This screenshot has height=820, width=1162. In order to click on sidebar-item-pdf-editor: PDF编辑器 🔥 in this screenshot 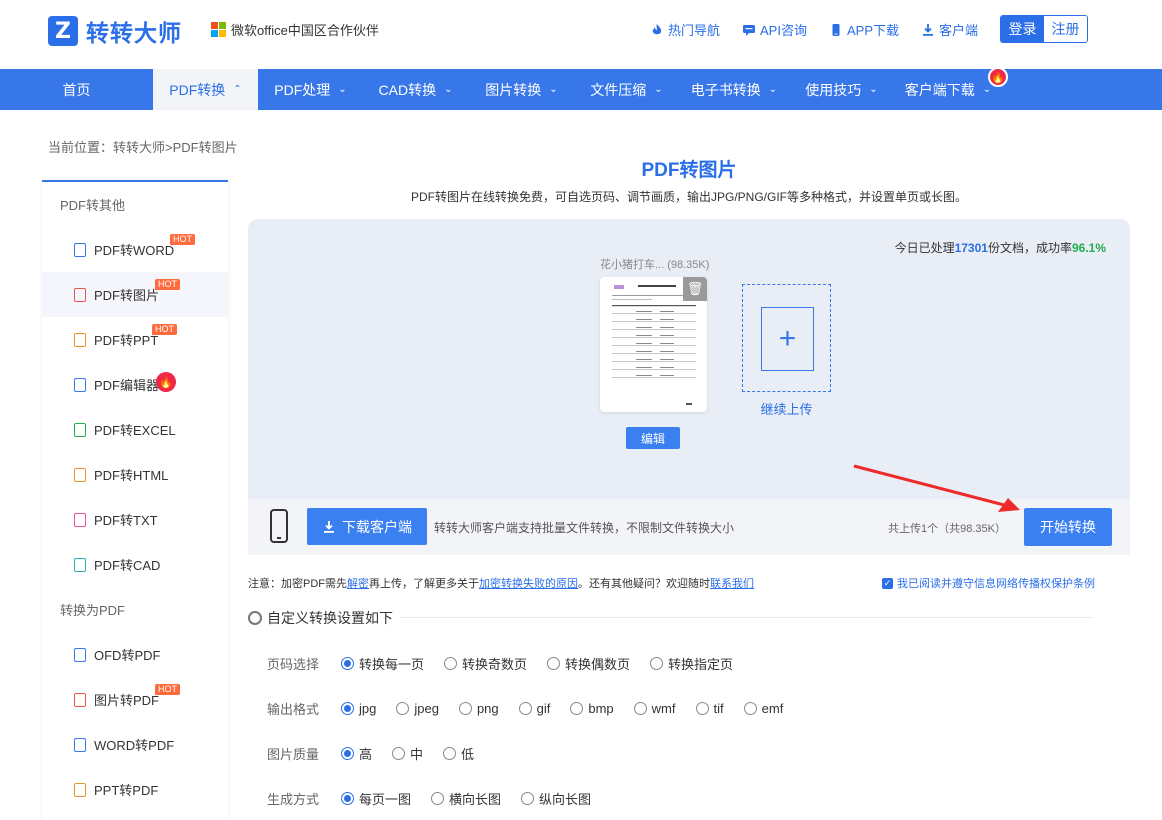, I will do `click(135, 384)`.